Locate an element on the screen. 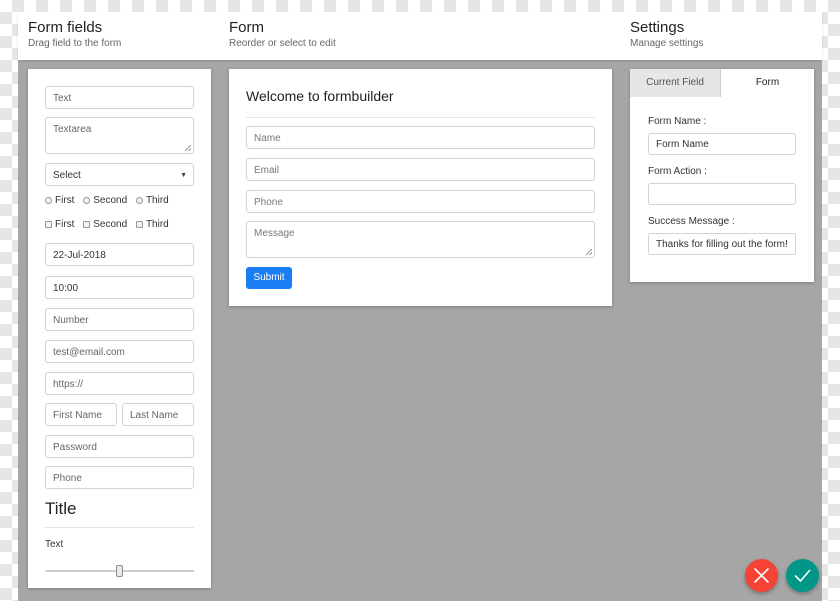  palette-checkbox-option: Third is located at coordinates (152, 224).